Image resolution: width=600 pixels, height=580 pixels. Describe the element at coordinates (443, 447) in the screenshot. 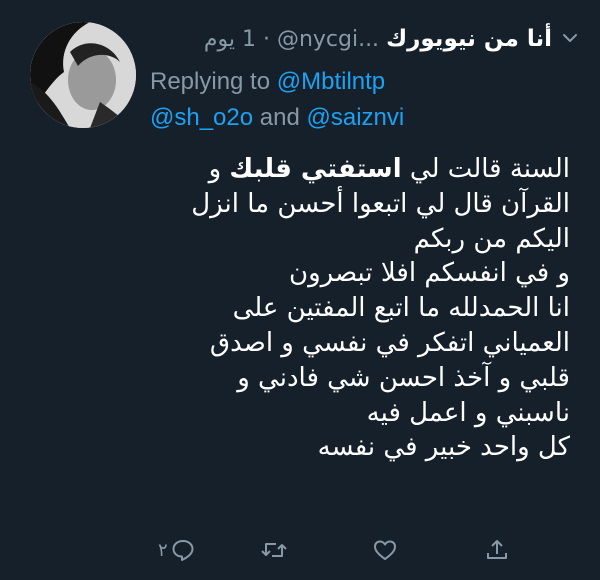

I see `tweet-text-line: كل واحد خبير في نفسه` at that location.